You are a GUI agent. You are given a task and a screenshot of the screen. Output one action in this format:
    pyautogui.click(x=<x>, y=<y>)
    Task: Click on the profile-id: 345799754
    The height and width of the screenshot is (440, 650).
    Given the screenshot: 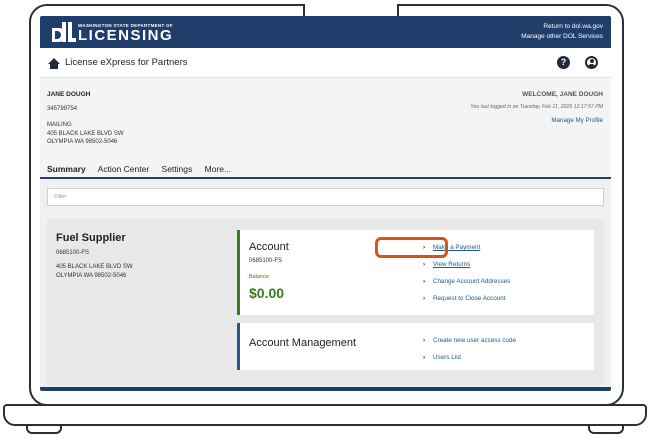 What is the action you would take?
    pyautogui.click(x=62, y=109)
    